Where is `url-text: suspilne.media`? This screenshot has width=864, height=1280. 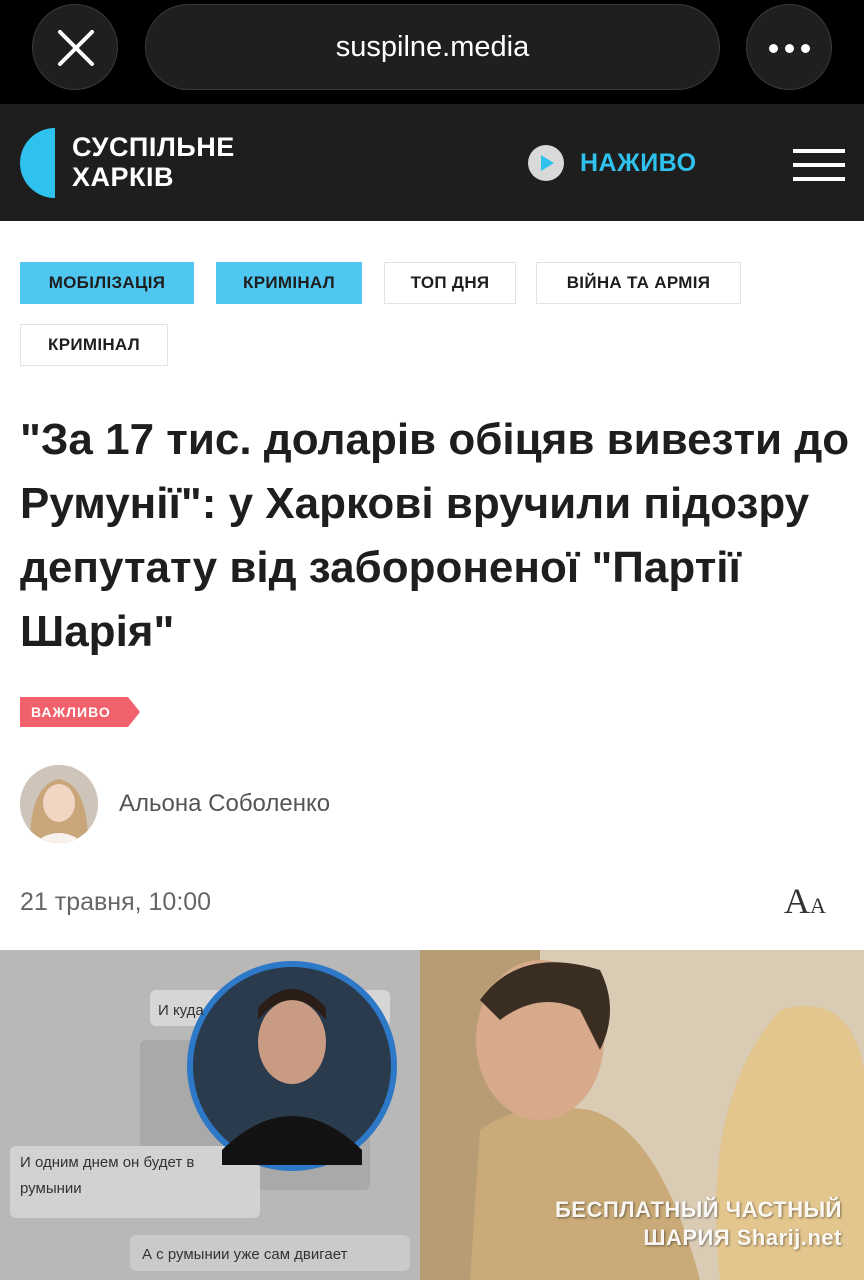
url-text: suspilne.media is located at coordinates (432, 46).